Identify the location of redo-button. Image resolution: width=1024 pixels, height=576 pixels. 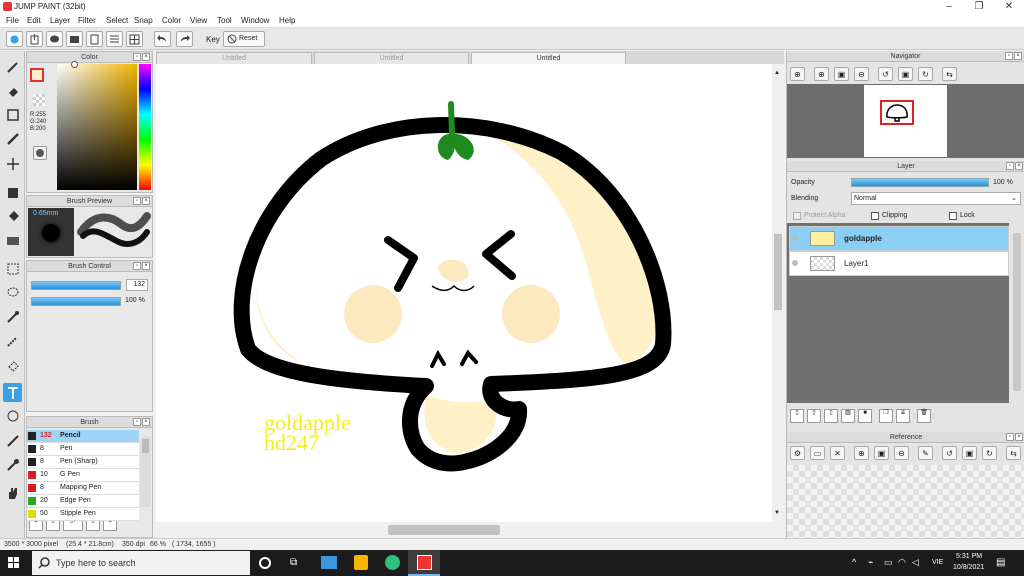
(184, 39).